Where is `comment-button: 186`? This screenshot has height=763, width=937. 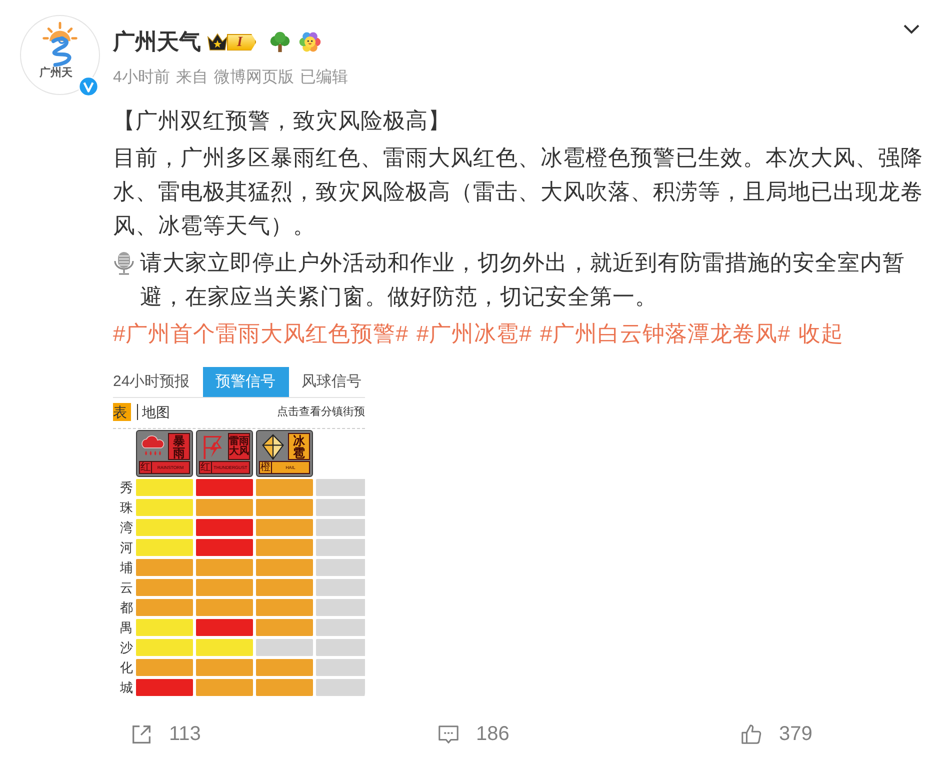
comment-button: 186 is located at coordinates (473, 734).